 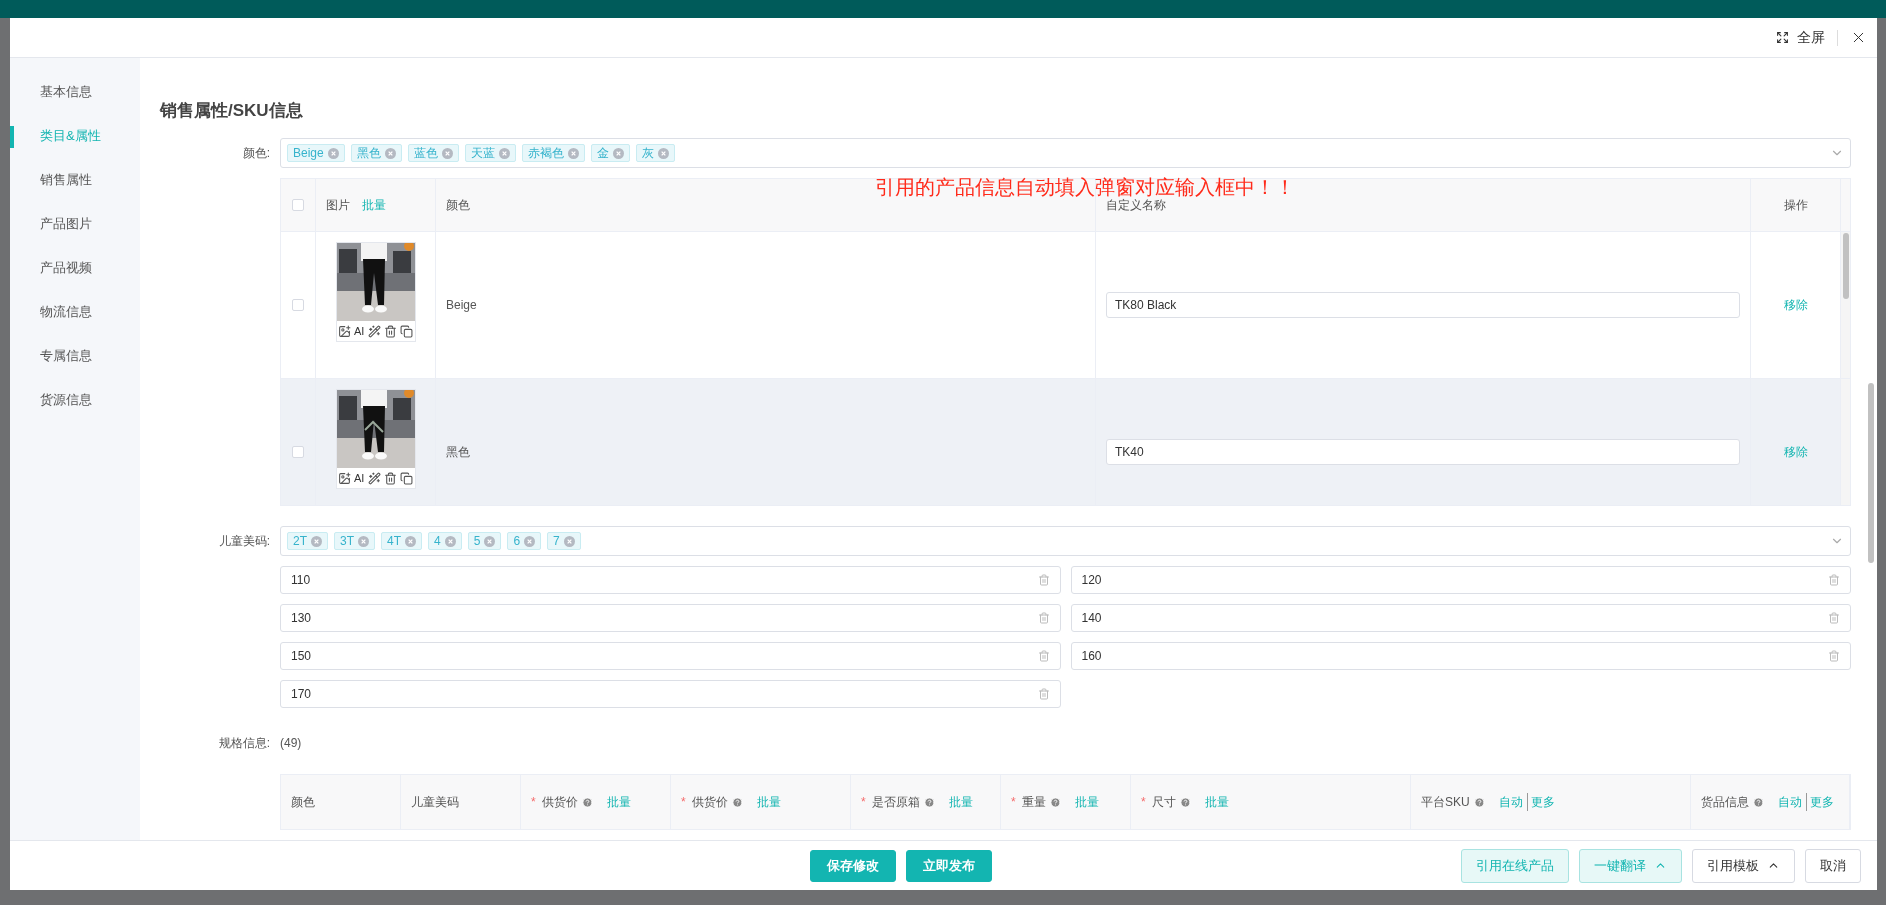 What do you see at coordinates (51, 180) in the screenshot?
I see `sidebar-item: 销售属性` at bounding box center [51, 180].